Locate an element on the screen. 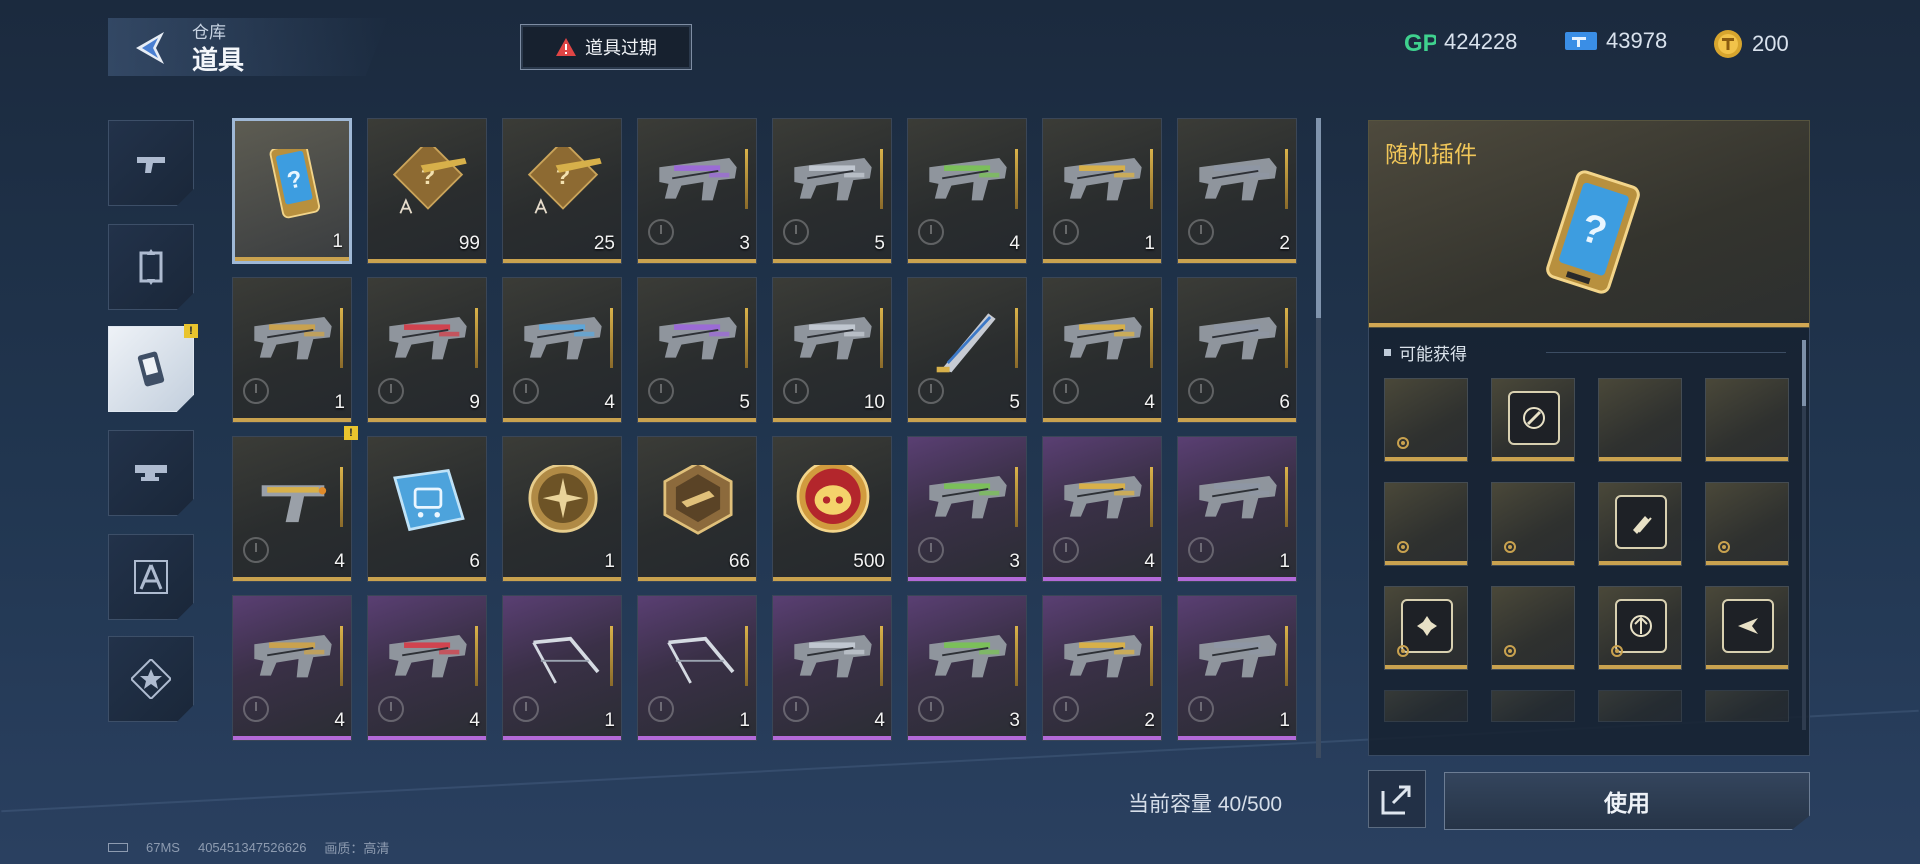 Image resolution: width=1920 pixels, height=864 pixels. inventory-item-rifle: 6 is located at coordinates (1237, 350).